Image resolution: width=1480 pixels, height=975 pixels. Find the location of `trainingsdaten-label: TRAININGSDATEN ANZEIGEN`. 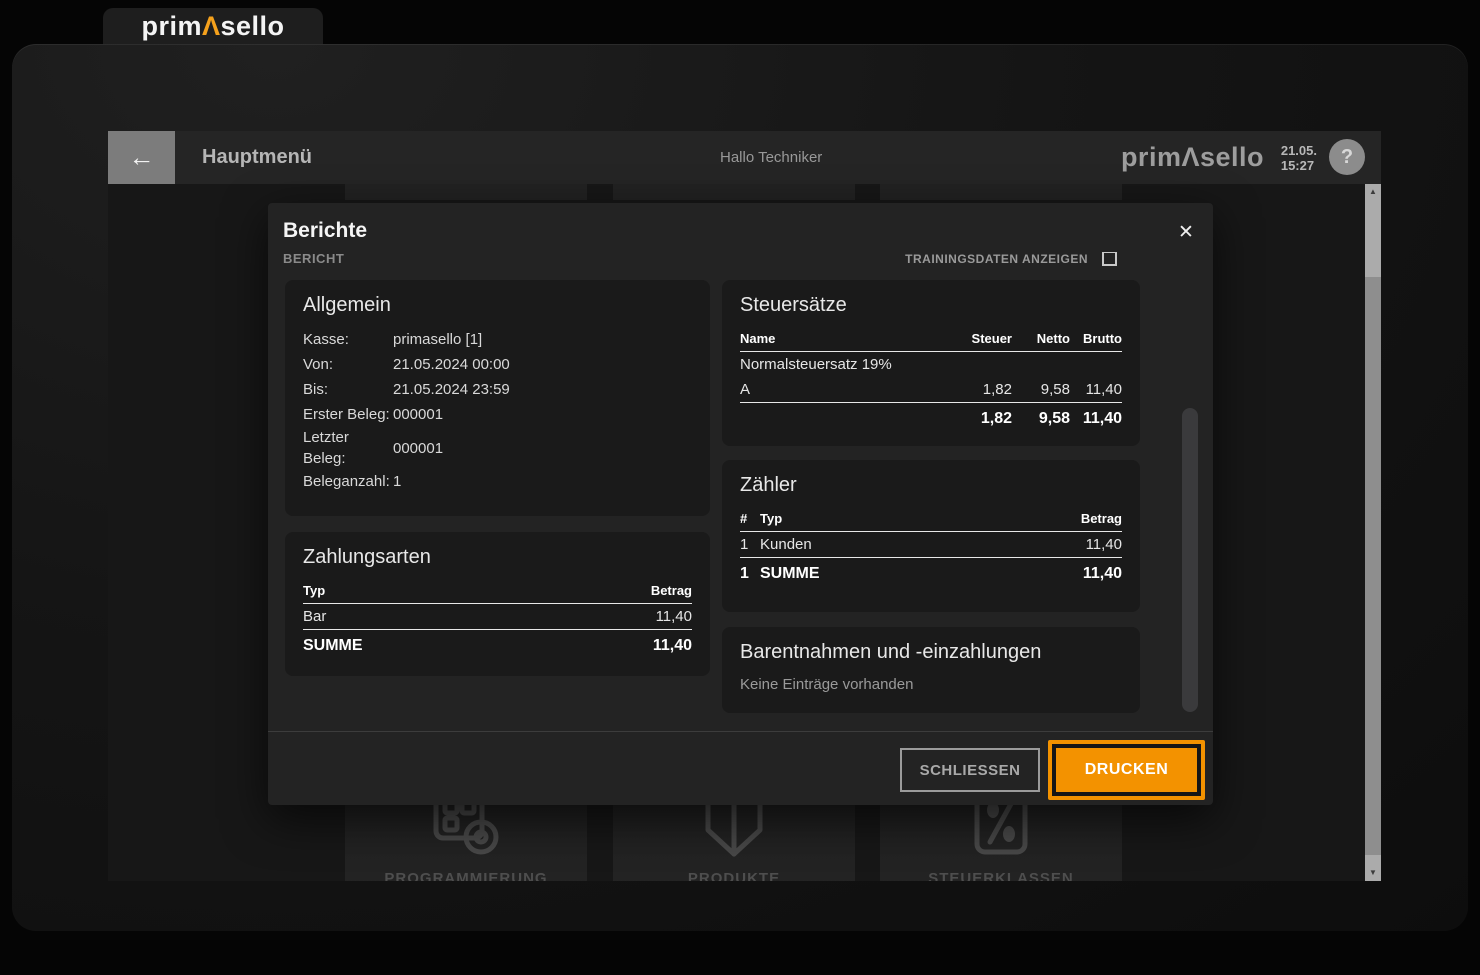

trainingsdaten-label: TRAININGSDATEN ANZEIGEN is located at coordinates (996, 259).